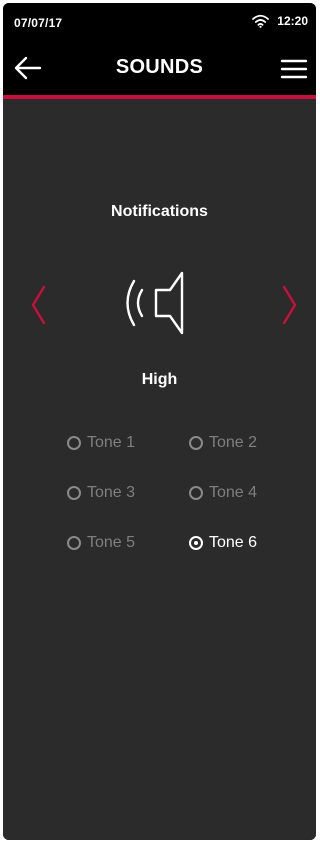  Describe the element at coordinates (111, 492) in the screenshot. I see `tone-label: Tone 3` at that location.